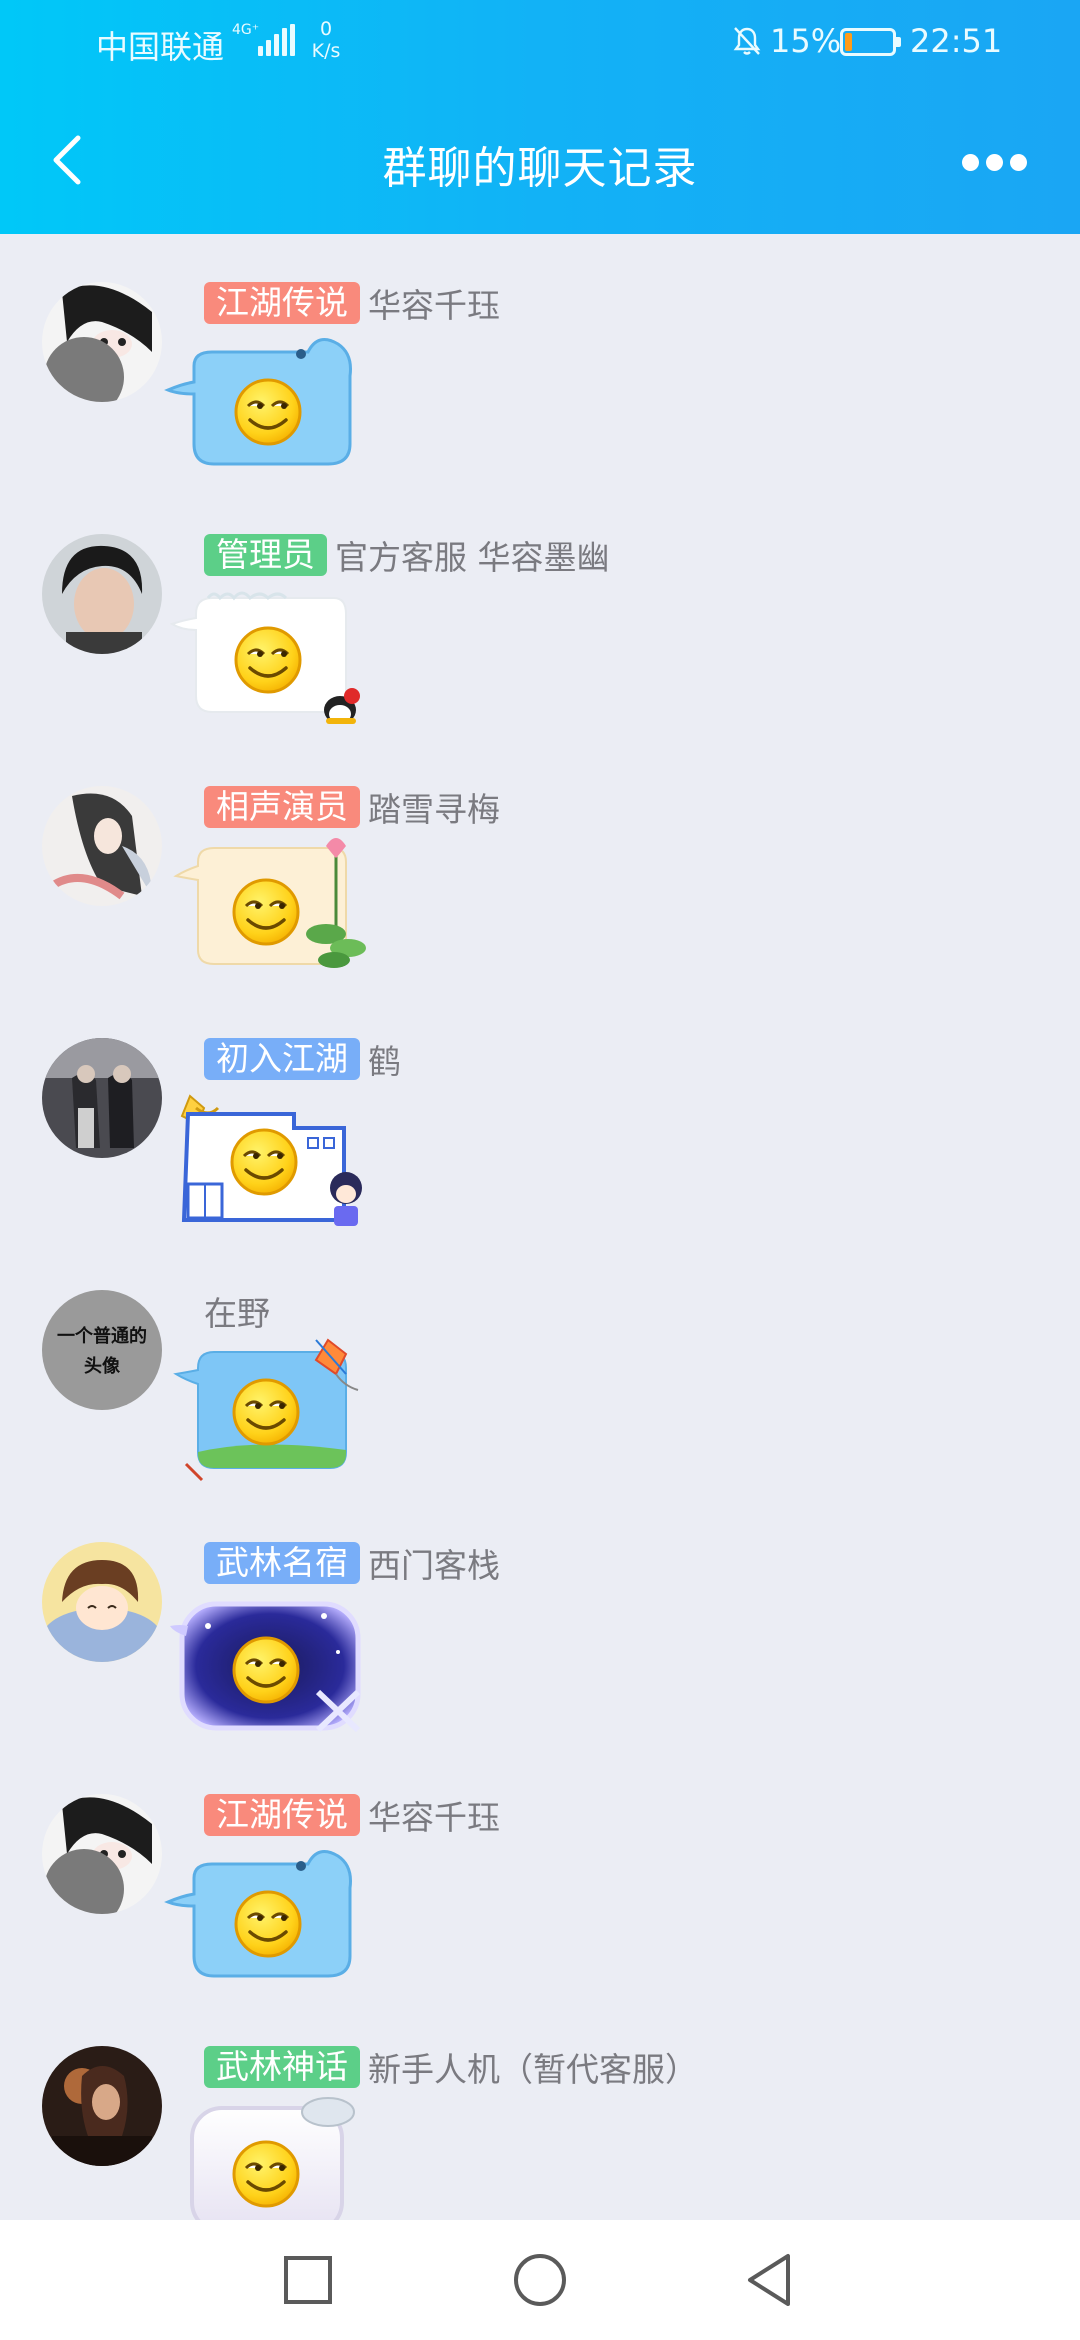 Image resolution: width=1080 pixels, height=2340 pixels. I want to click on rank-badge: 相声演员, so click(282, 807).